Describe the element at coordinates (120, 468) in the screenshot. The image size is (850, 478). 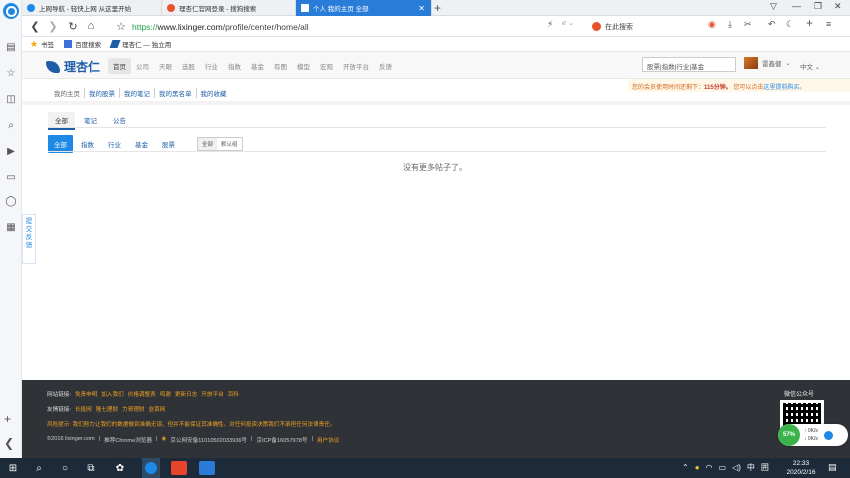
I see `pinwheel-app-icon: ✿` at that location.